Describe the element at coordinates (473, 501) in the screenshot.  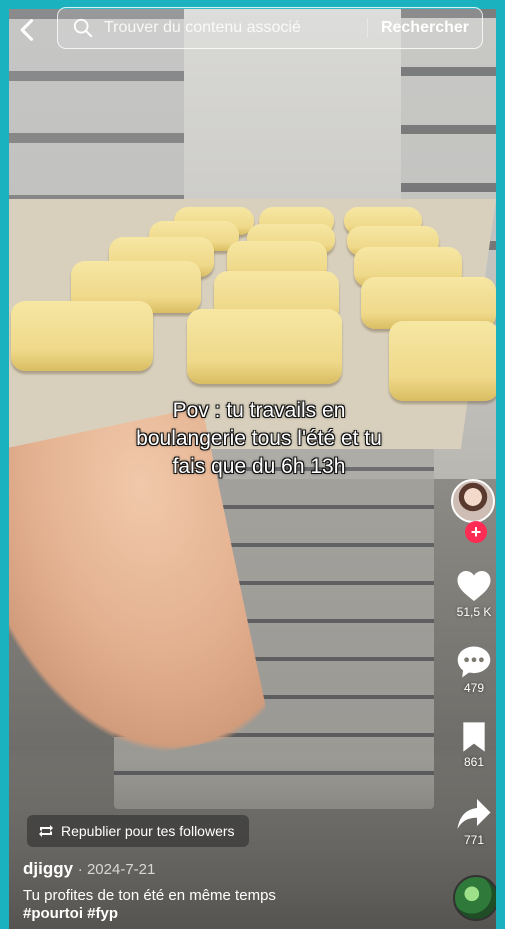
I see `creator-avatar` at that location.